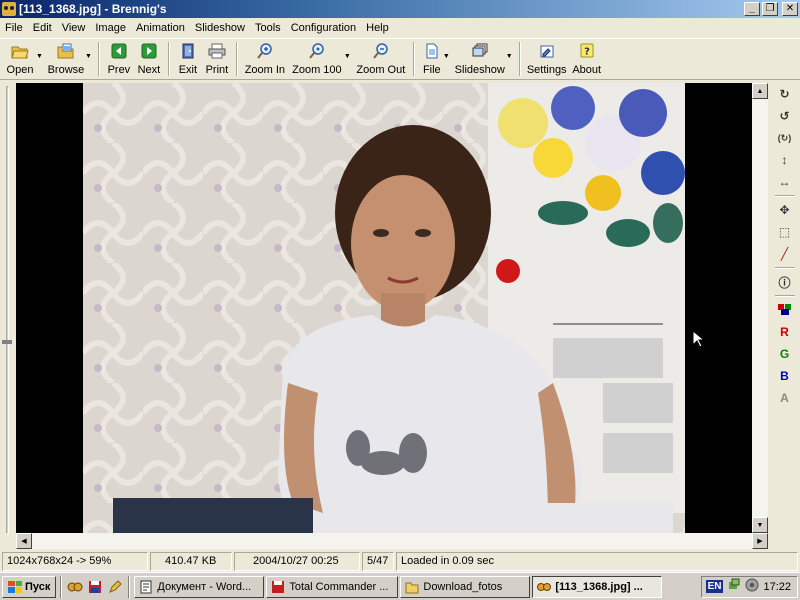 The image size is (800, 600). Describe the element at coordinates (785, 254) in the screenshot. I see `pen-icon: ╱` at that location.